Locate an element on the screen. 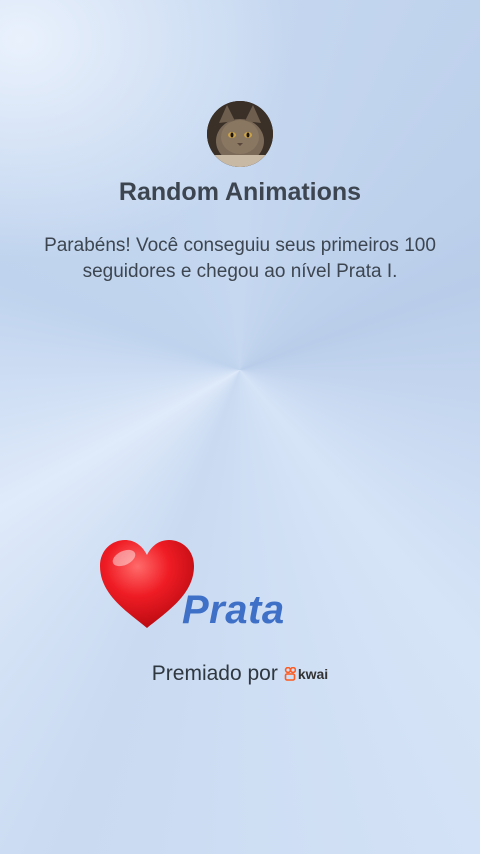  cat-avatar-icon is located at coordinates (240, 134).